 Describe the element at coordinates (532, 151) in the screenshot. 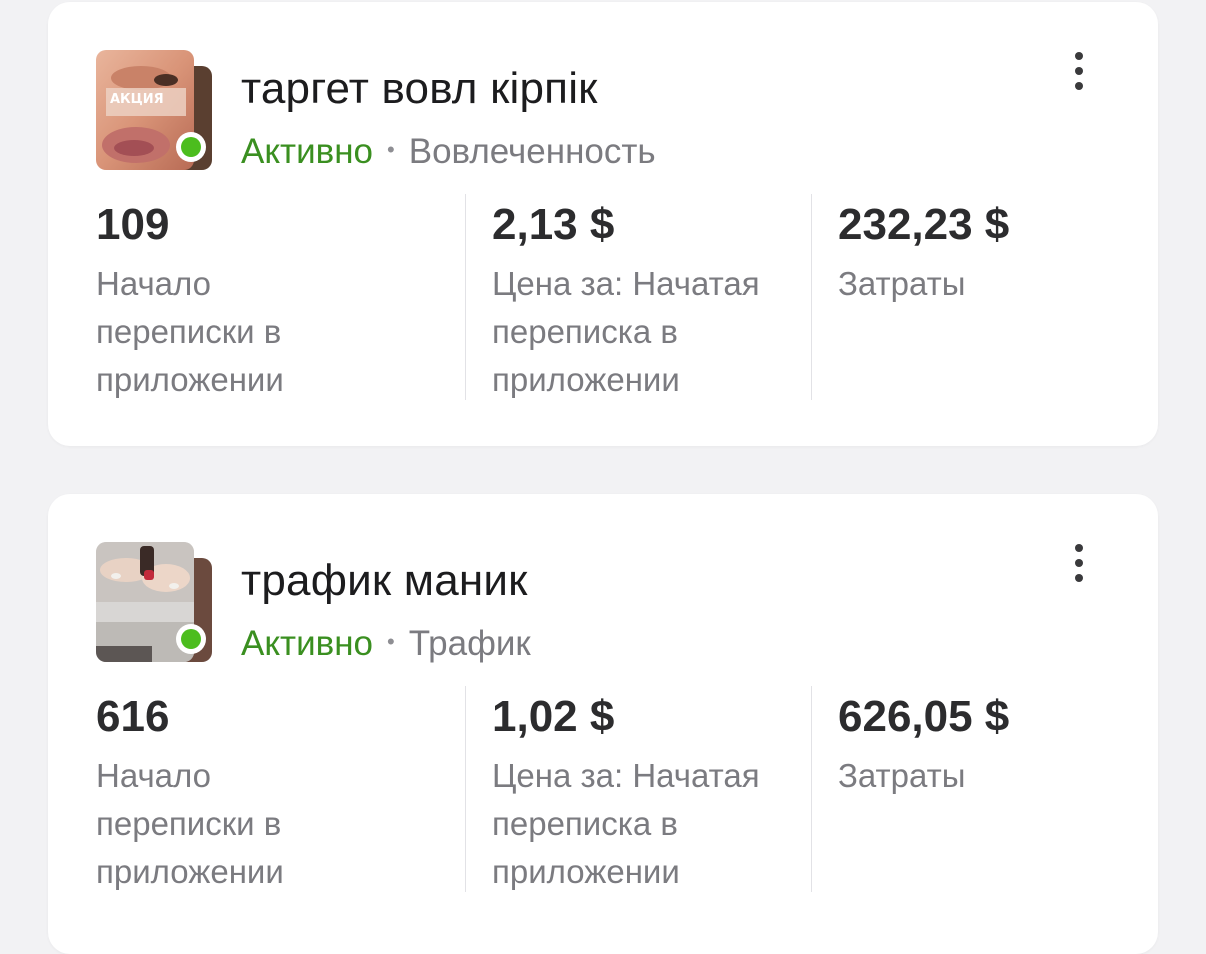

I see `campaign-objective: Вовлеченность` at that location.